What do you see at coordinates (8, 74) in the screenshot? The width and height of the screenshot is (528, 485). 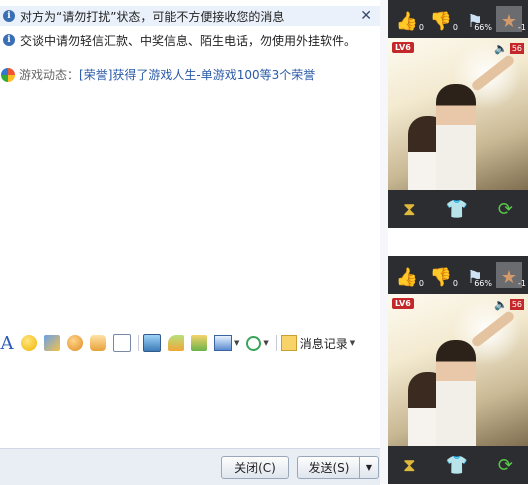 I see `game-icon` at bounding box center [8, 74].